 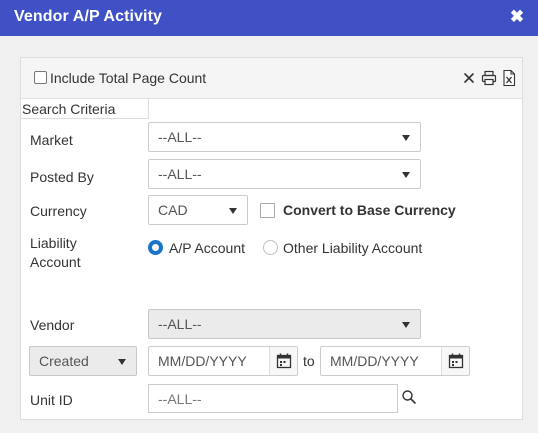 I want to click on close-window-icon: ✖, so click(x=517, y=17).